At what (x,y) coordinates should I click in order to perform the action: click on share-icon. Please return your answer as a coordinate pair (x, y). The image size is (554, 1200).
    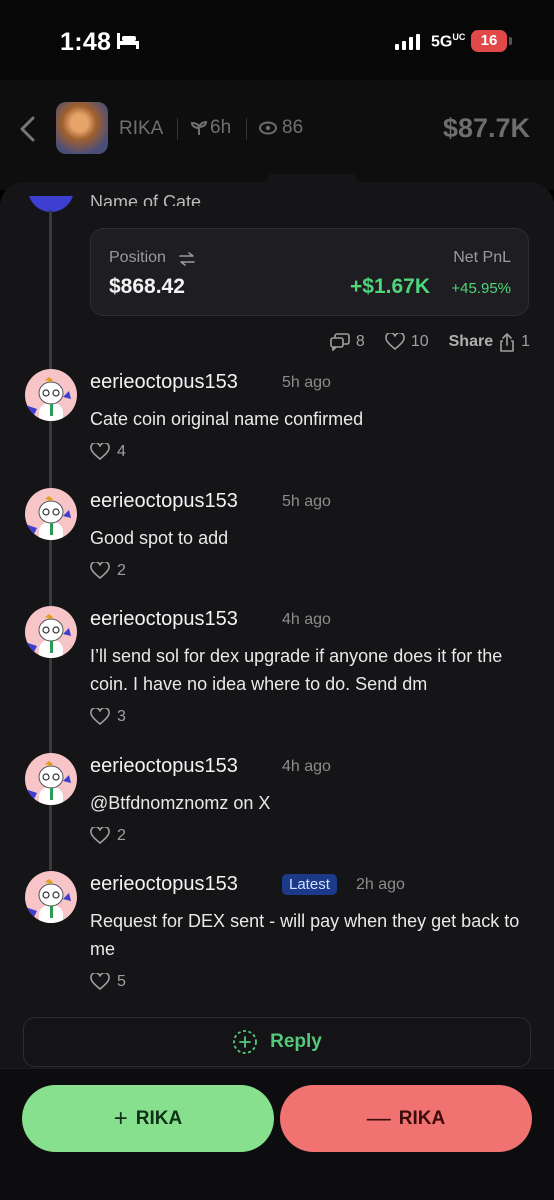
    Looking at the image, I should click on (507, 342).